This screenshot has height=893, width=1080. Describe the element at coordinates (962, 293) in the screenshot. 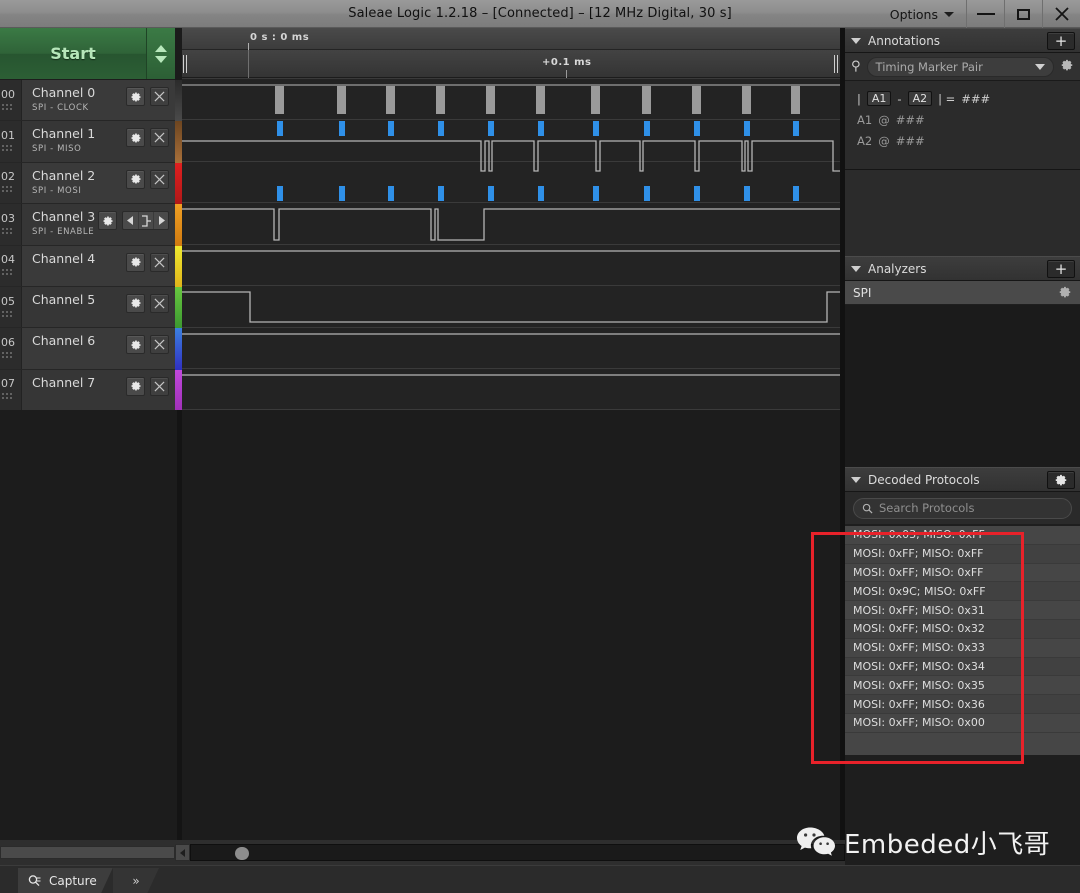

I see `analyzer-item-spi: SPI` at that location.